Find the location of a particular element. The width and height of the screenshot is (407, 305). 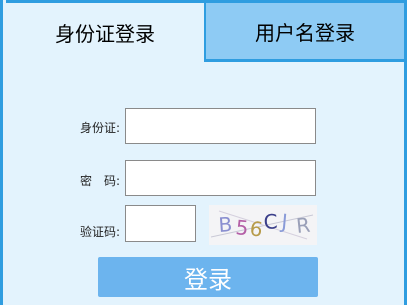

captcha-image: B56CJR is located at coordinates (263, 225).